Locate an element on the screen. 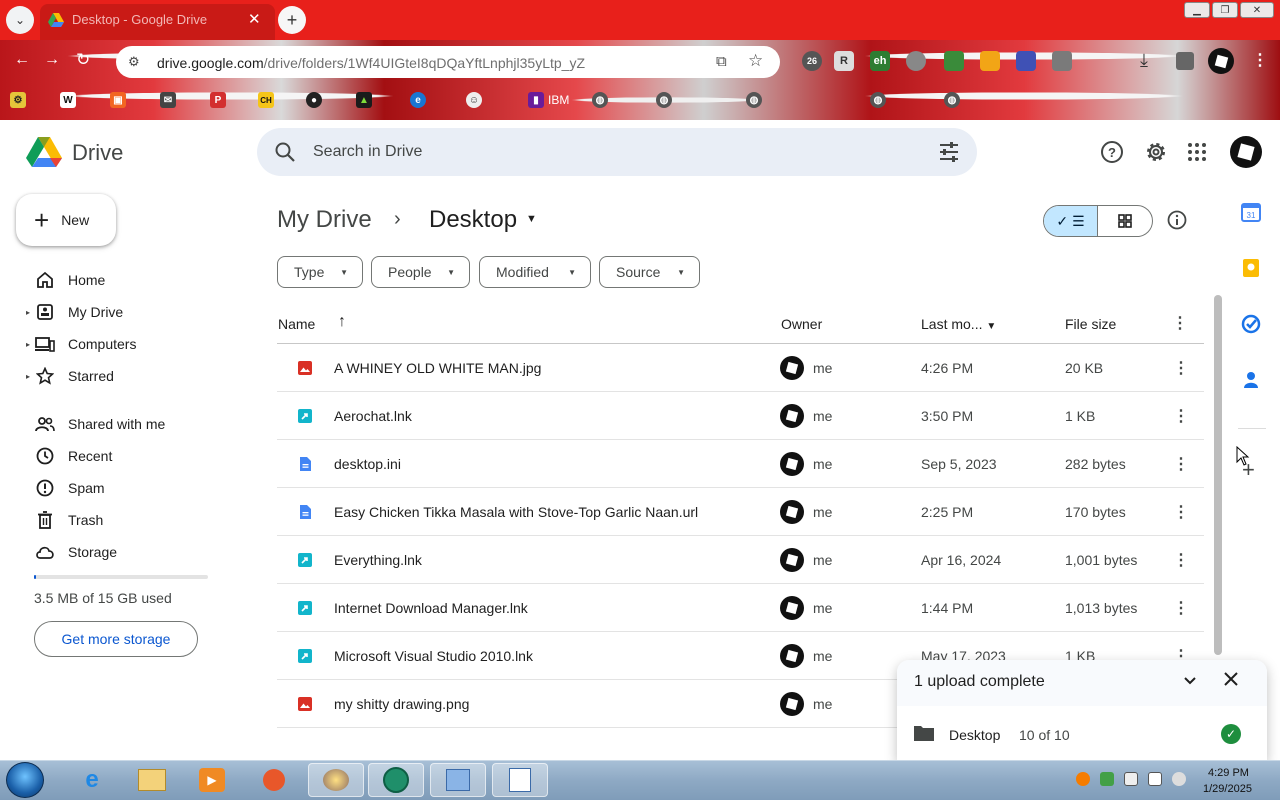 The width and height of the screenshot is (1280, 800). tray-app-icon is located at coordinates (1107, 779).